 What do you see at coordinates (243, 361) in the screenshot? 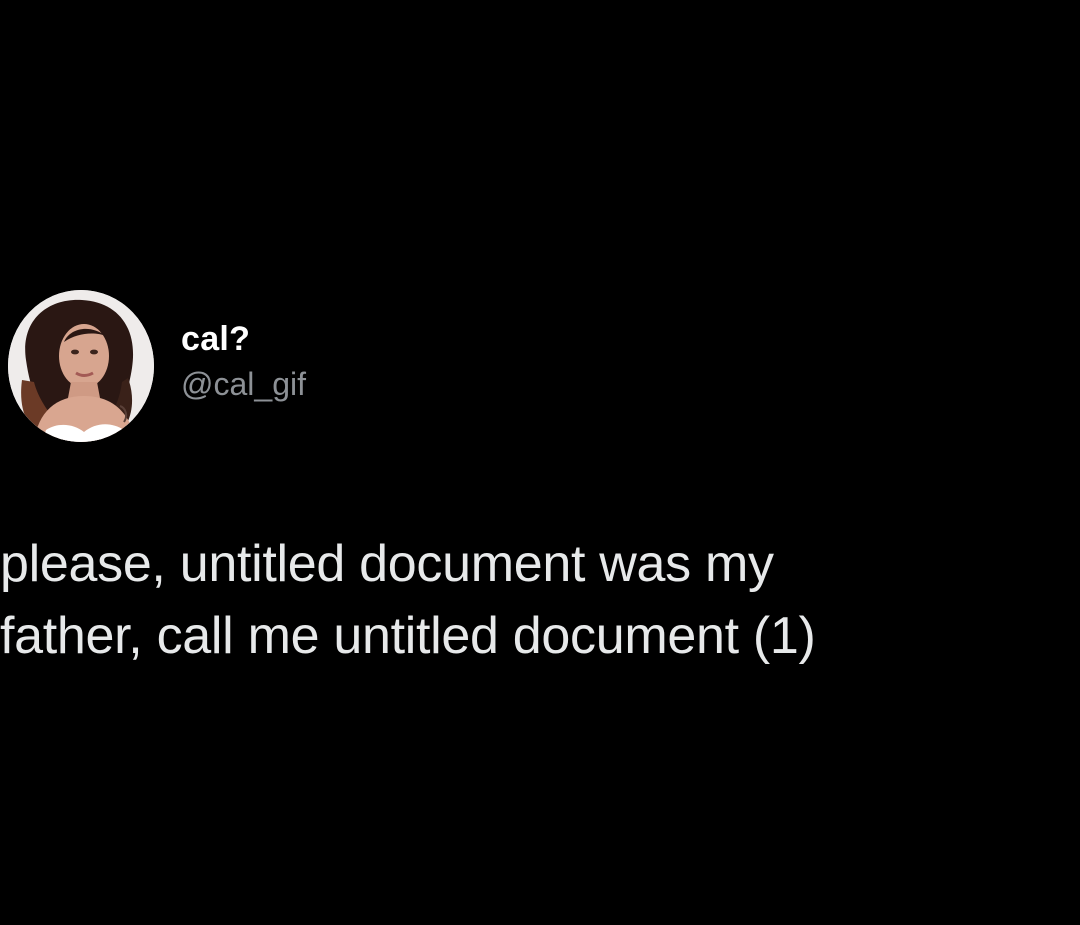
I see `author-block: cal? @cal_gif` at bounding box center [243, 361].